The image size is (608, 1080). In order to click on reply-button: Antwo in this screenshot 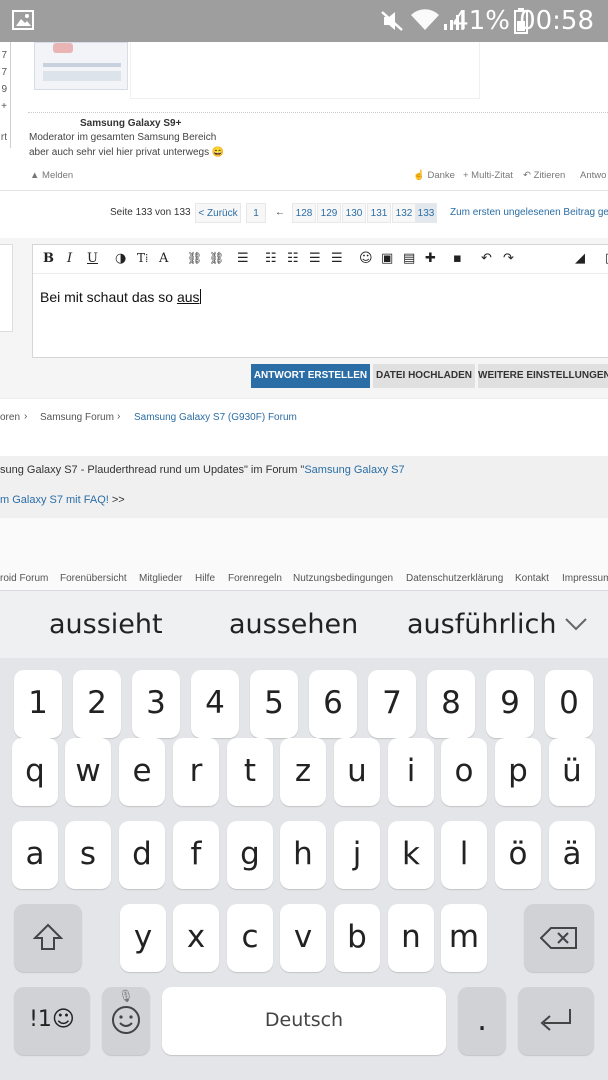, I will do `click(593, 175)`.